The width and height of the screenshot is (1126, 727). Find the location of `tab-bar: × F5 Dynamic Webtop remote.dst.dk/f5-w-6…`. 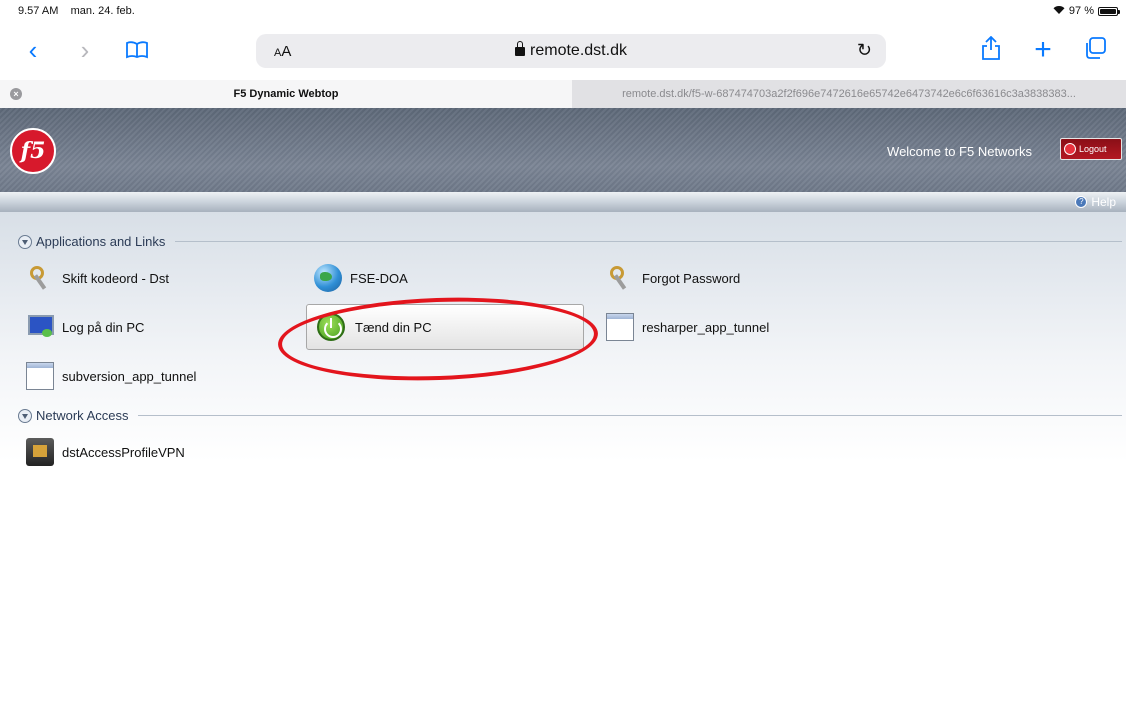

tab-bar: × F5 Dynamic Webtop remote.dst.dk/f5-w-6… is located at coordinates (563, 94).